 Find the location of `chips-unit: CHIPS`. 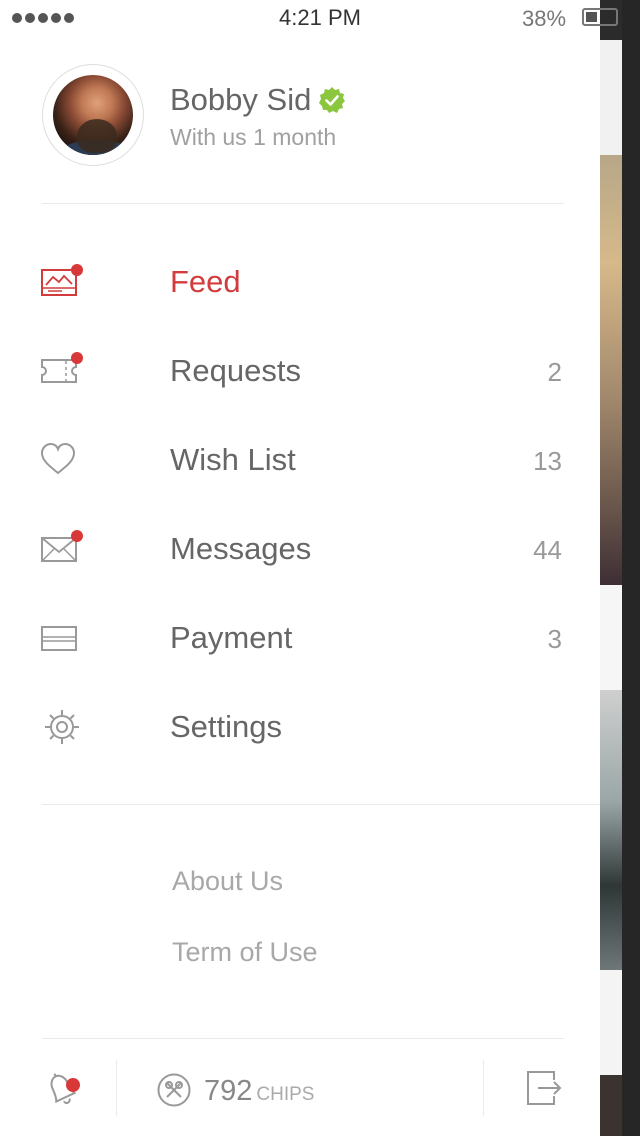

chips-unit: CHIPS is located at coordinates (285, 1094).